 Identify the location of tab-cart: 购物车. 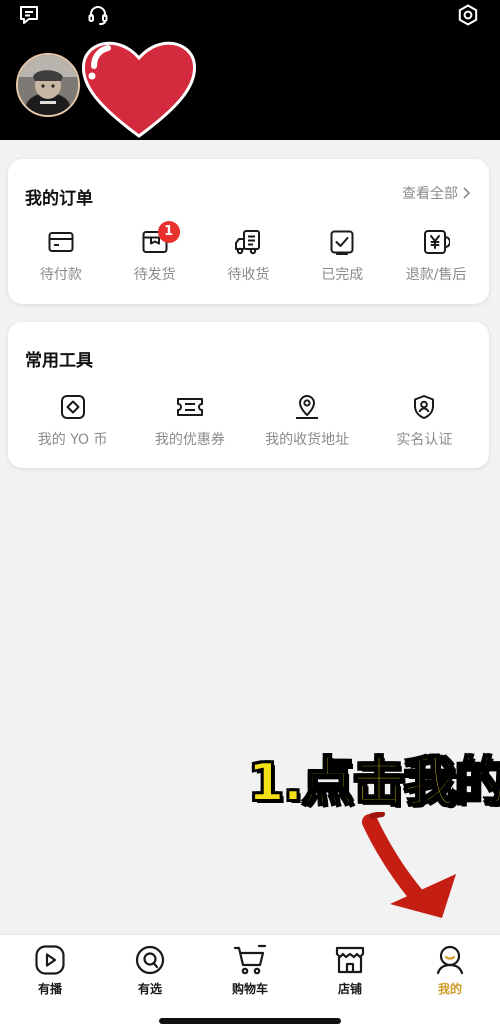
(250, 970).